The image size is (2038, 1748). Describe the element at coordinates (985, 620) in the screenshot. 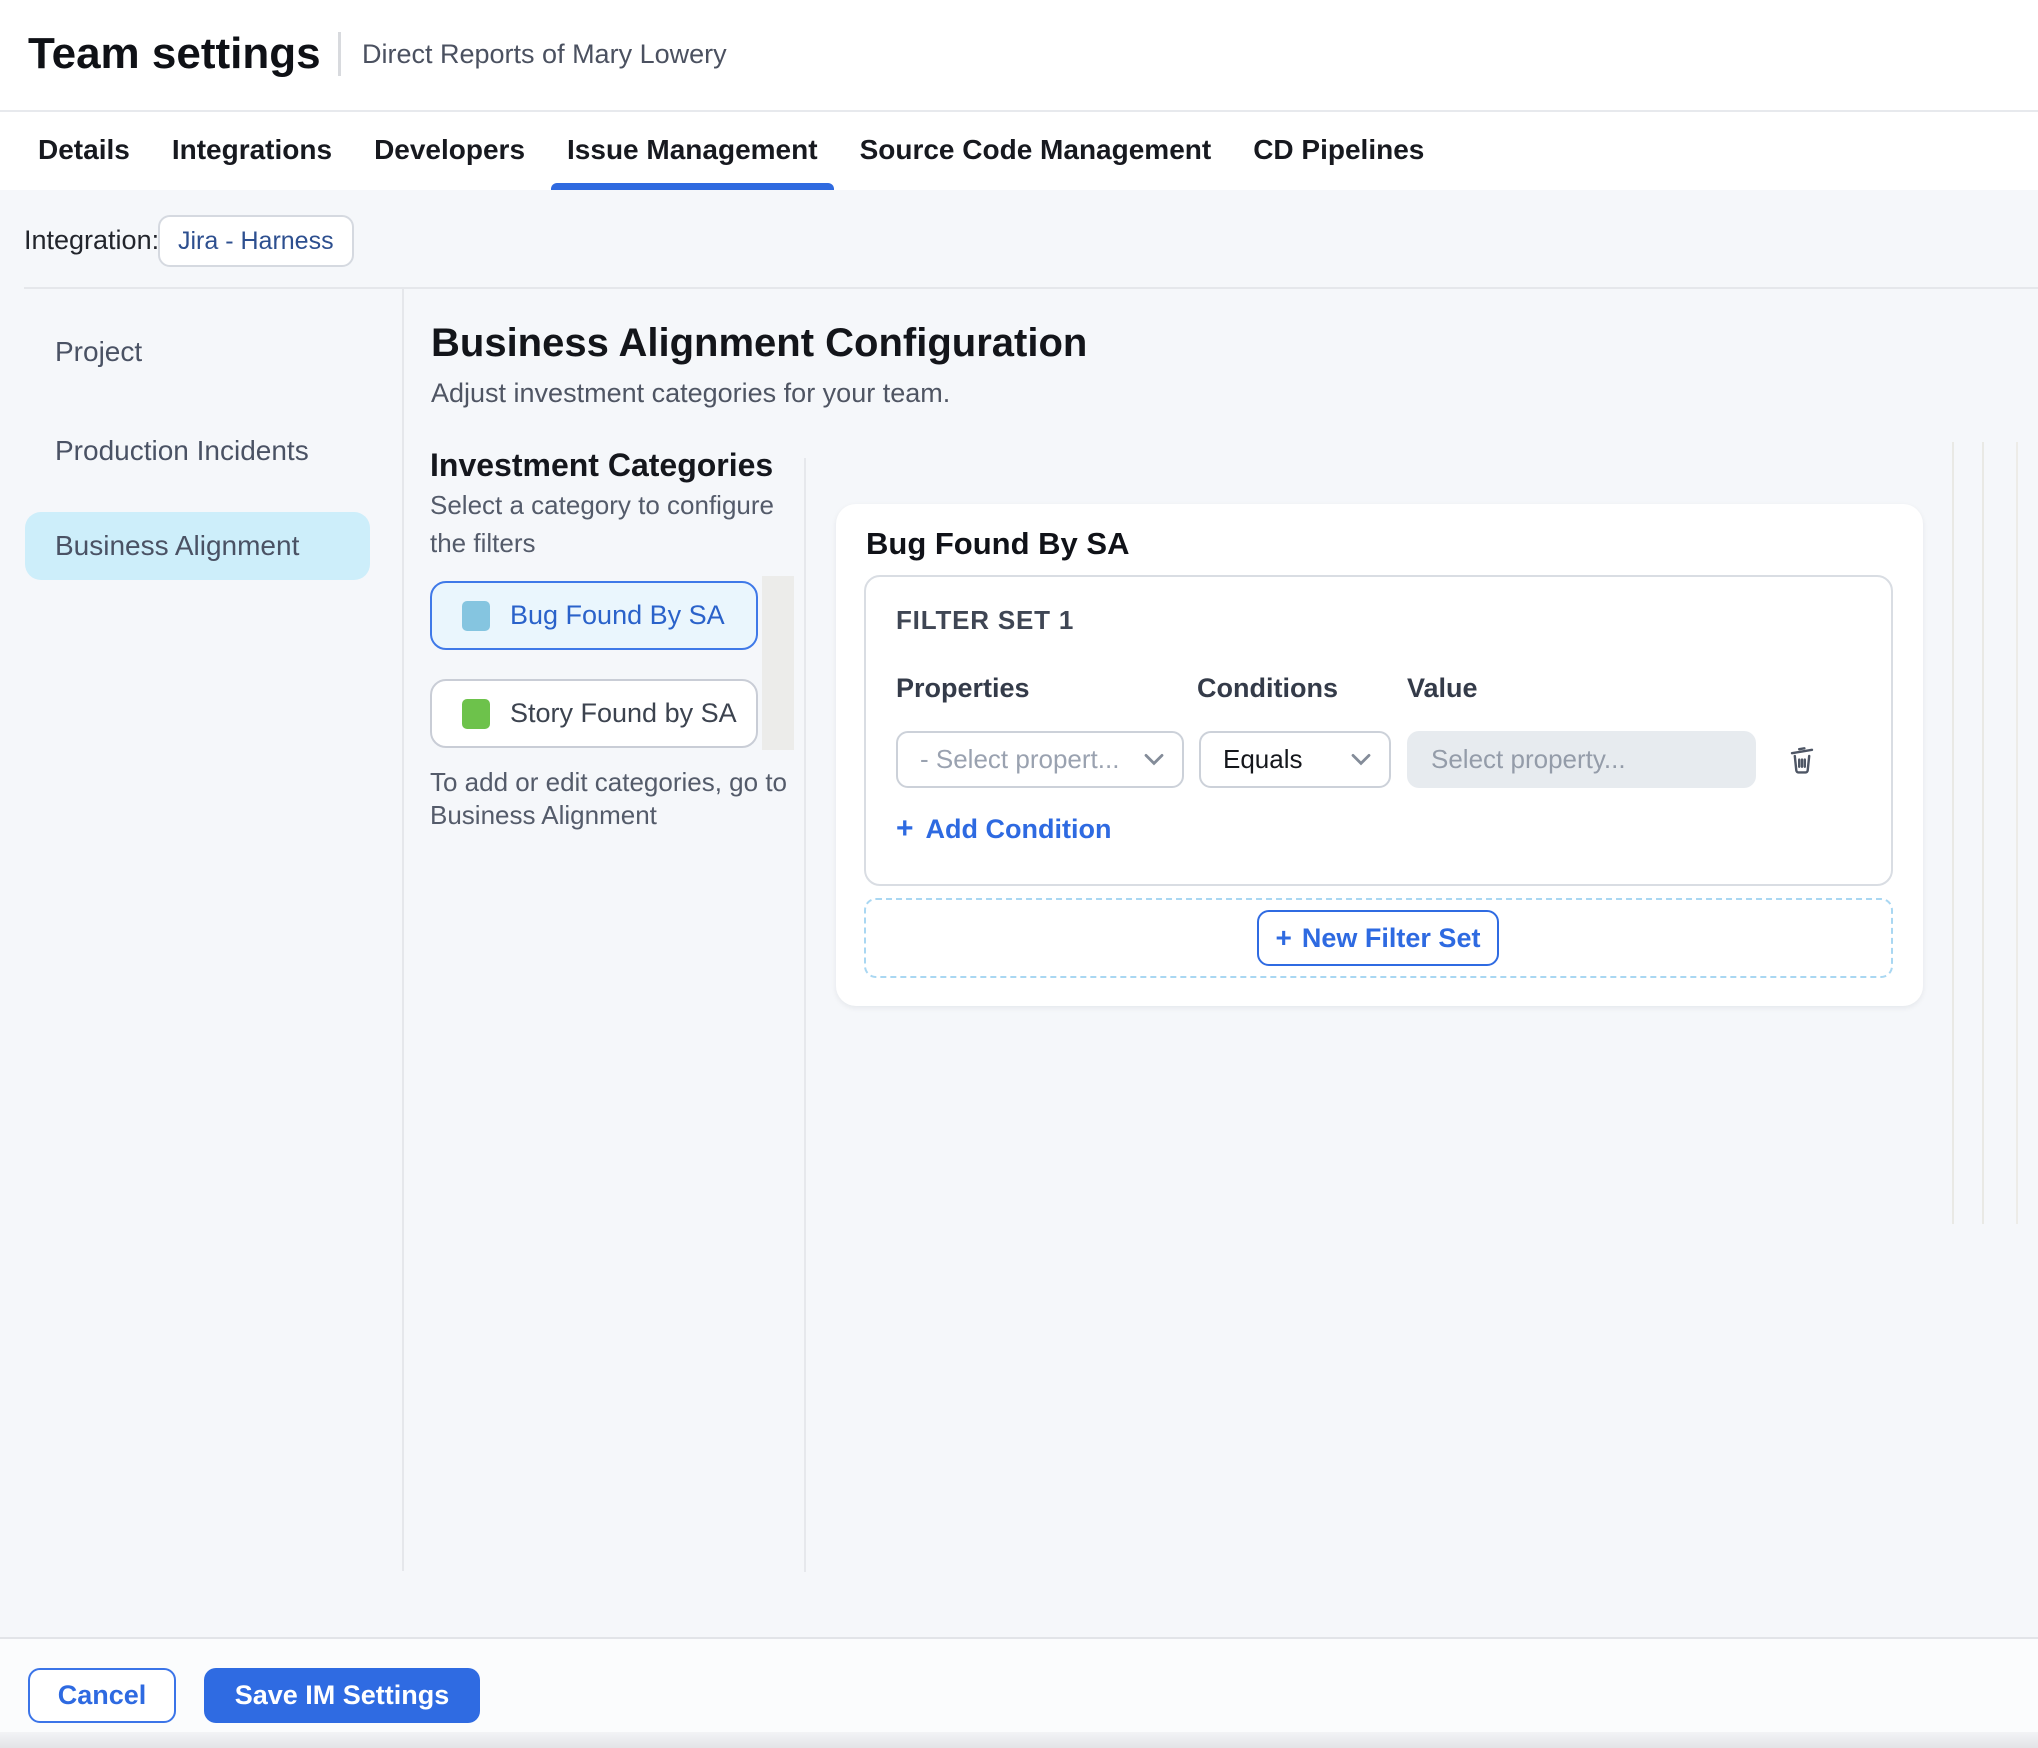

I see `filter-set-title: FILTER SET 1` at that location.